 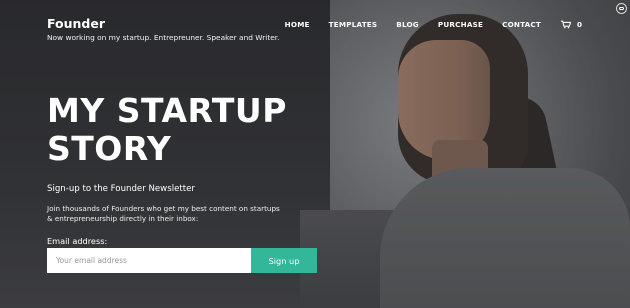 I want to click on page-title: MY STARTUP STORY, so click(x=177, y=130).